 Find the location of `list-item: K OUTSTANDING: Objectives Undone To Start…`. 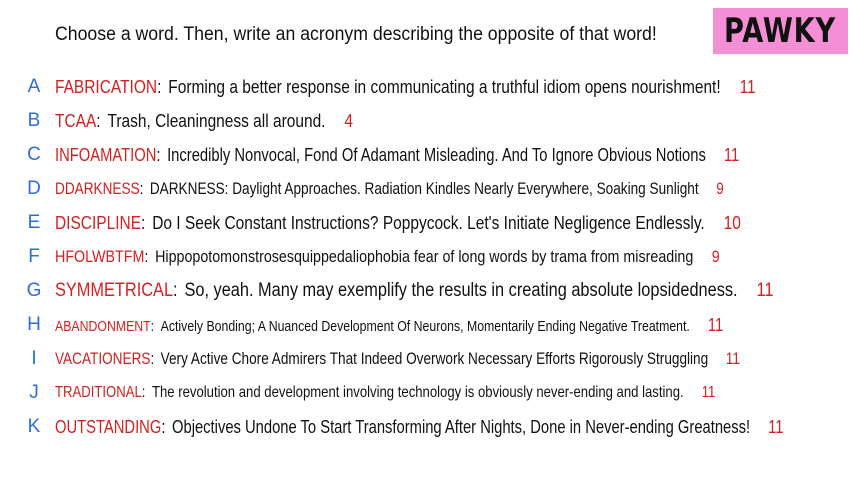

list-item: K OUTSTANDING: Objectives Undone To Start… is located at coordinates (426, 427).